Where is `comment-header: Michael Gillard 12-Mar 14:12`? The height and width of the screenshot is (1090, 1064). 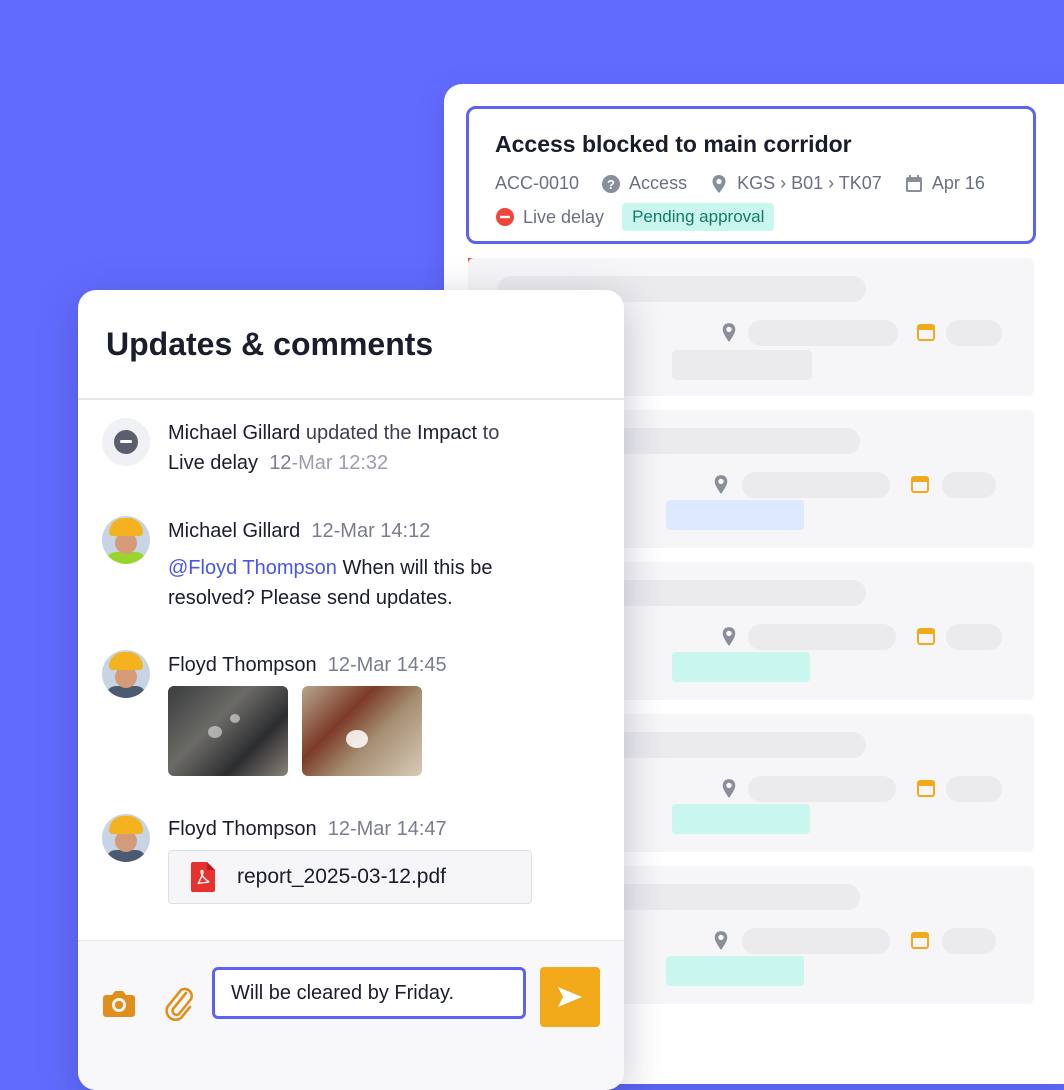
comment-header: Michael Gillard 12-Mar 14:12 is located at coordinates (299, 531).